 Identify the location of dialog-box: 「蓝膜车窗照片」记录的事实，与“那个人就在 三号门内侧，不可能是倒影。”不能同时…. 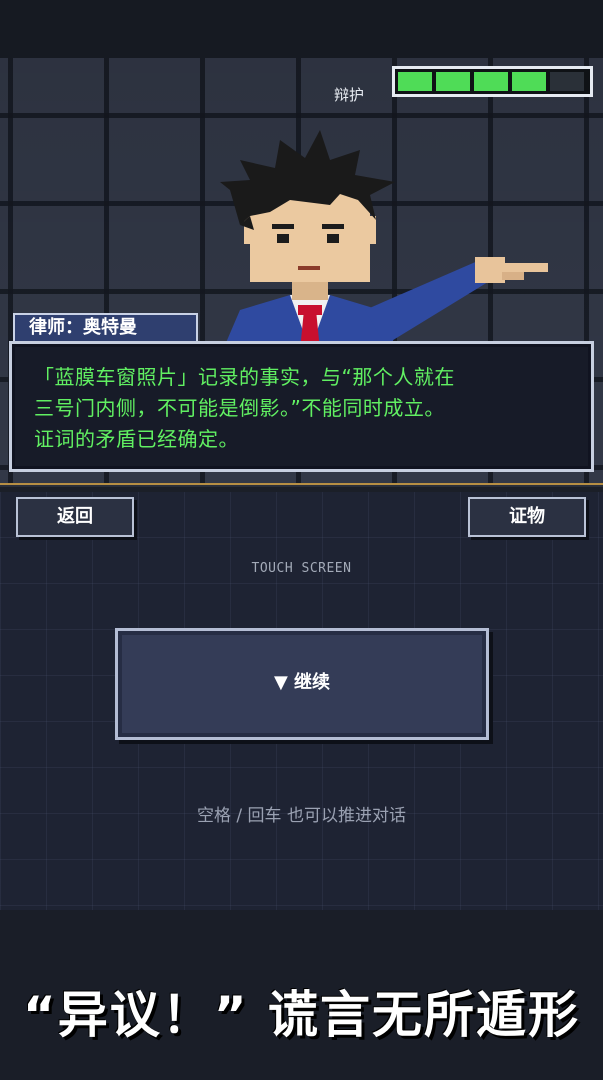
(301, 406).